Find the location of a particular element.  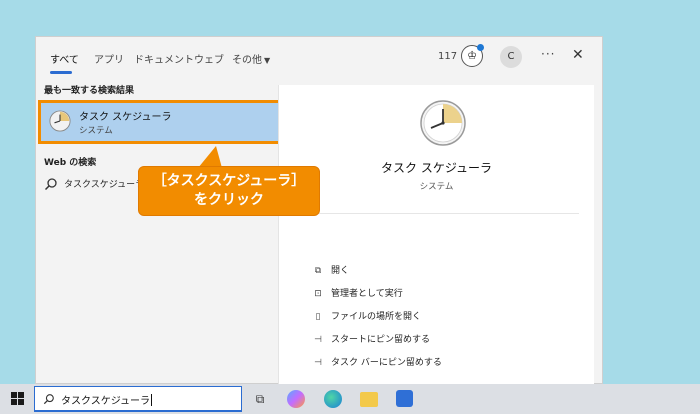

tab-more: その他 ▼ is located at coordinates (251, 58).